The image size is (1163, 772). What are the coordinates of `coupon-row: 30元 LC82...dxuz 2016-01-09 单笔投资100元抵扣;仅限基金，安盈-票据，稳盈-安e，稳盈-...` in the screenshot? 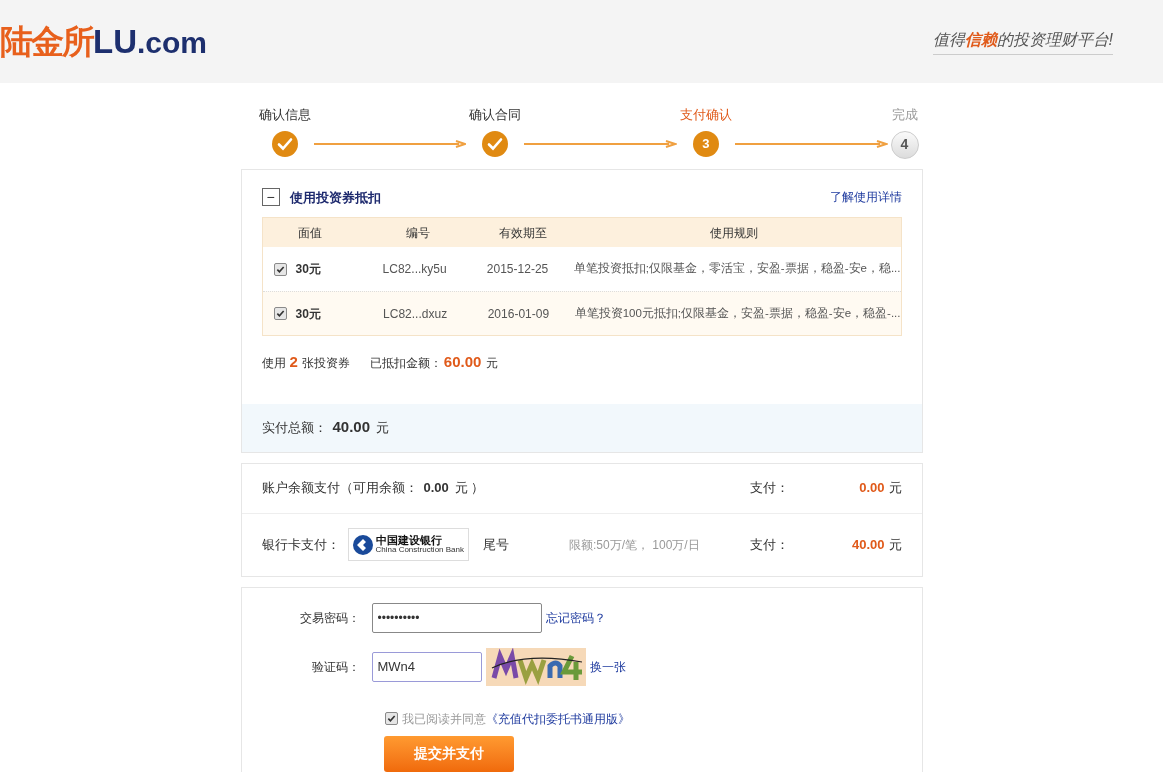 It's located at (581, 313).